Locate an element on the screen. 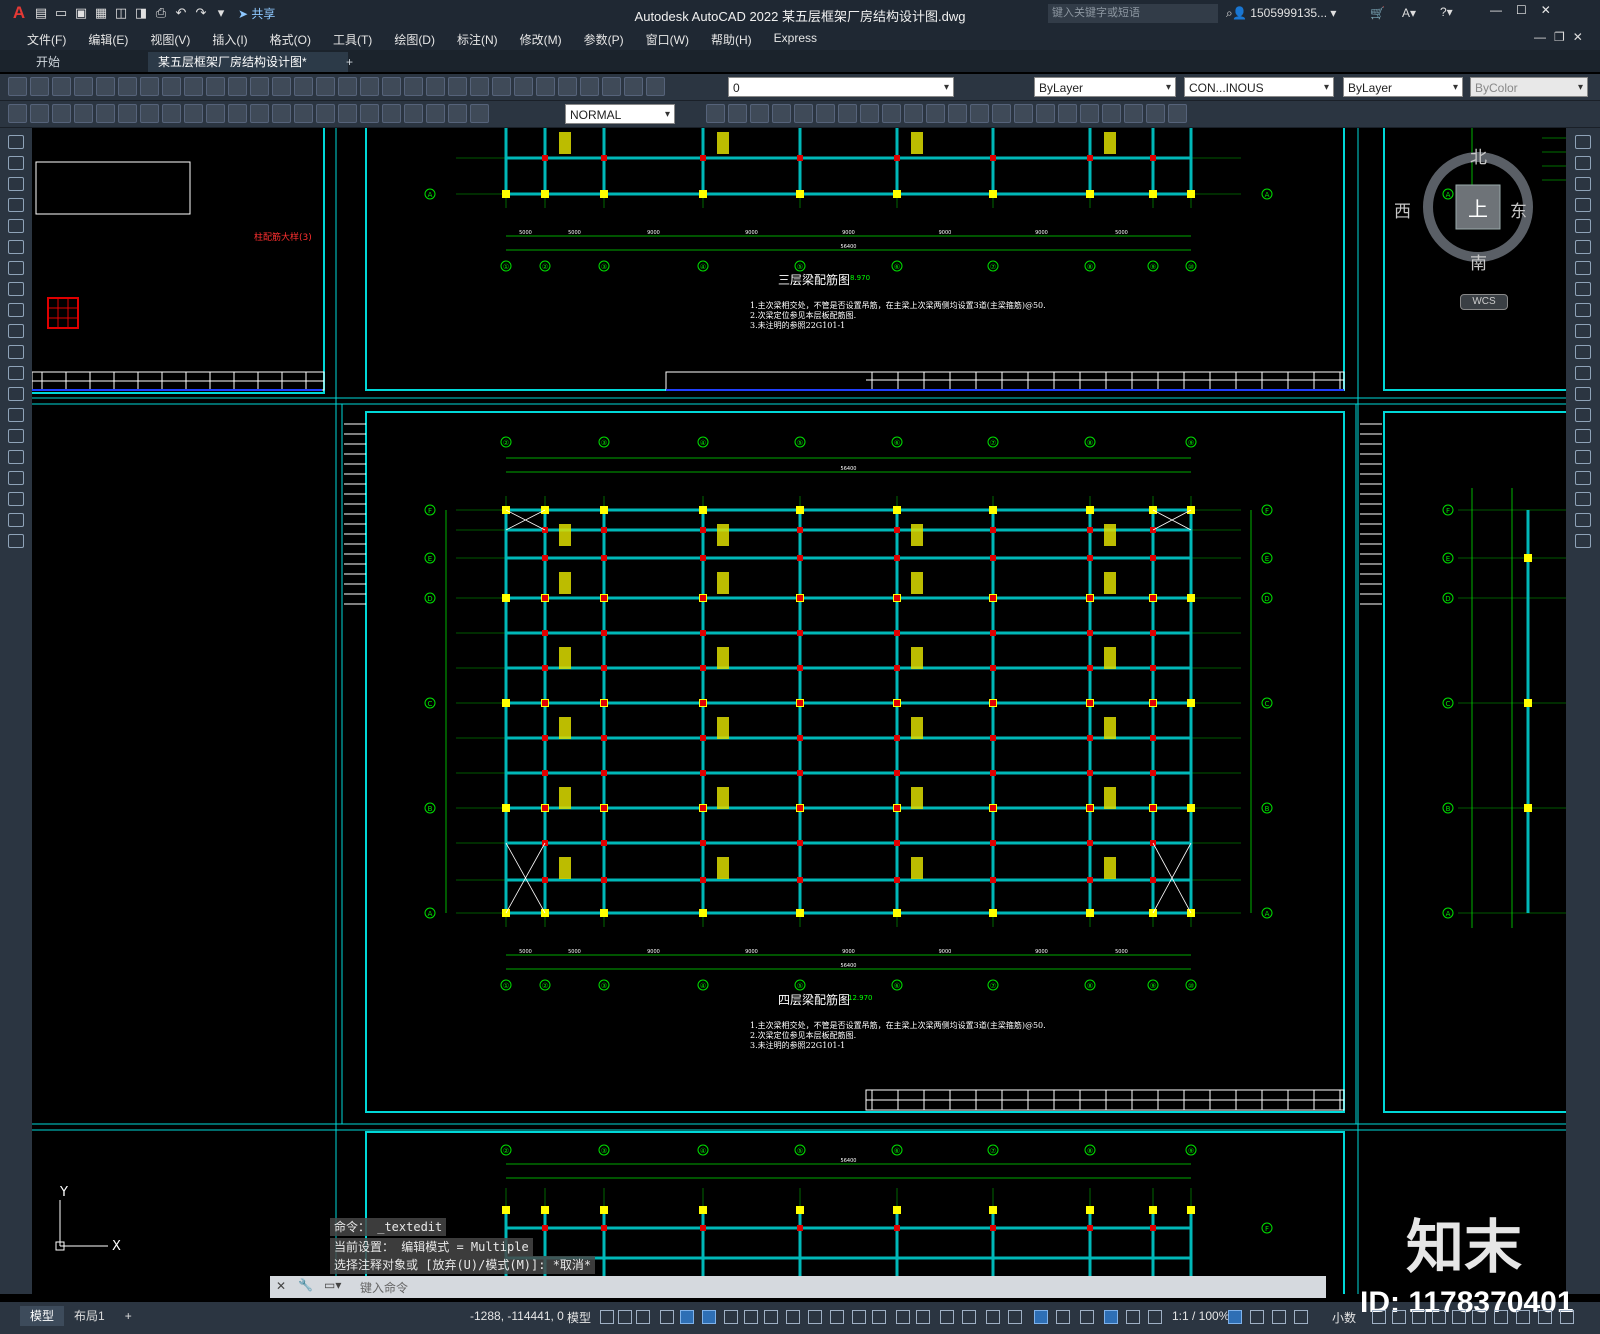 The width and height of the screenshot is (1600, 1334). plot-icon: ⎙ is located at coordinates (161, 13).